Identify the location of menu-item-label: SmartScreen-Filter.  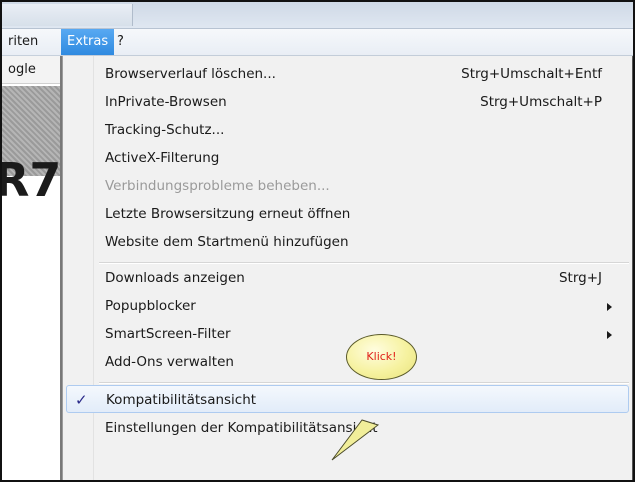
(168, 334).